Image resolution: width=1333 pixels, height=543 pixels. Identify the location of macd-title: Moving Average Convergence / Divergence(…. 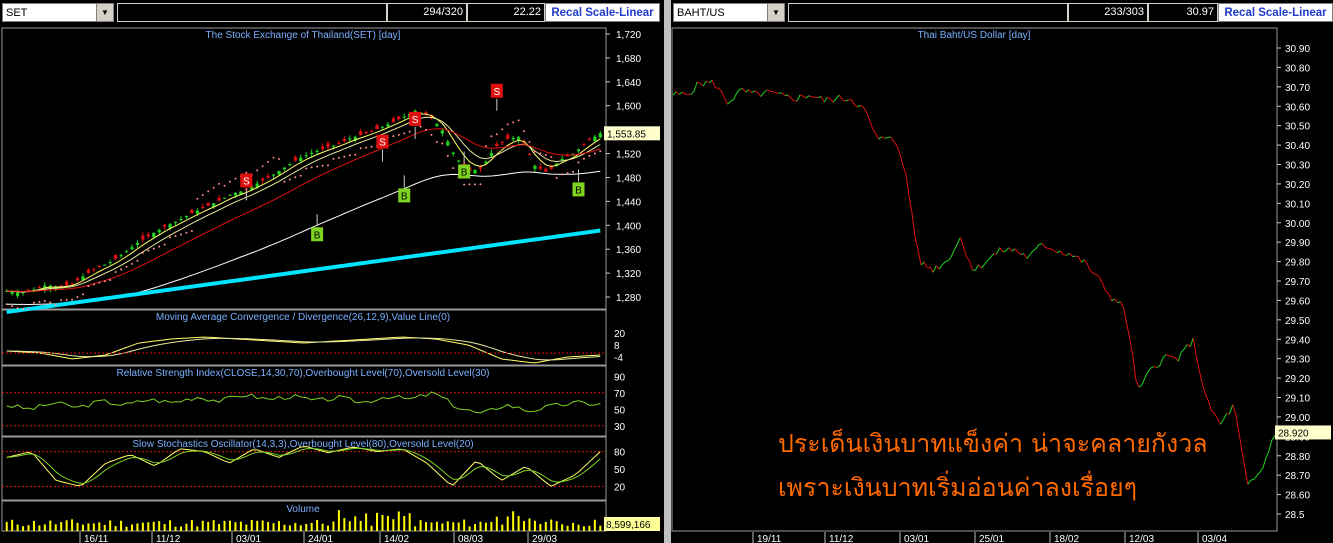
(303, 317).